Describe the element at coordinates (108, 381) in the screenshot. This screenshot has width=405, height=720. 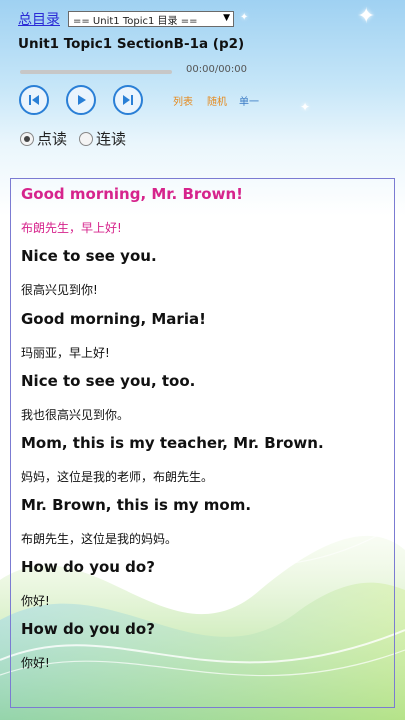
I see `line-english: Nice to see you, too.` at that location.